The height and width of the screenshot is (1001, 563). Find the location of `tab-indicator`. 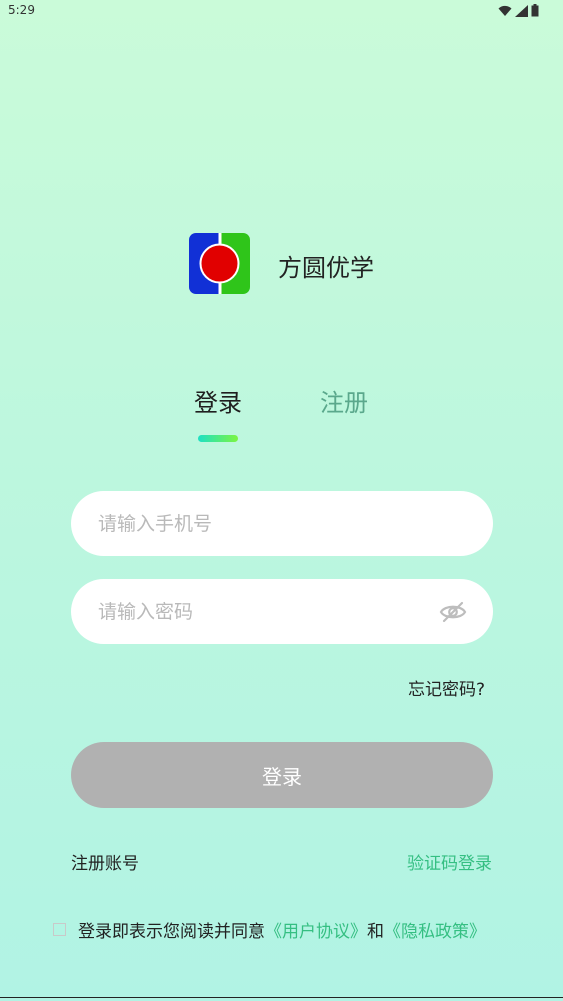

tab-indicator is located at coordinates (218, 438).